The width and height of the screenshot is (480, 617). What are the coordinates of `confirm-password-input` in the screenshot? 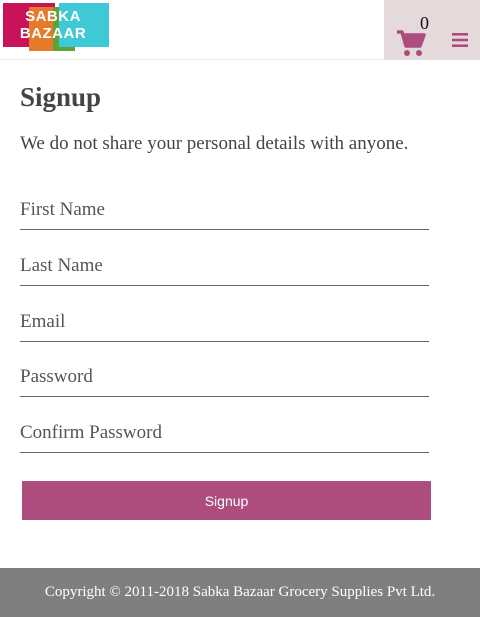 It's located at (224, 432).